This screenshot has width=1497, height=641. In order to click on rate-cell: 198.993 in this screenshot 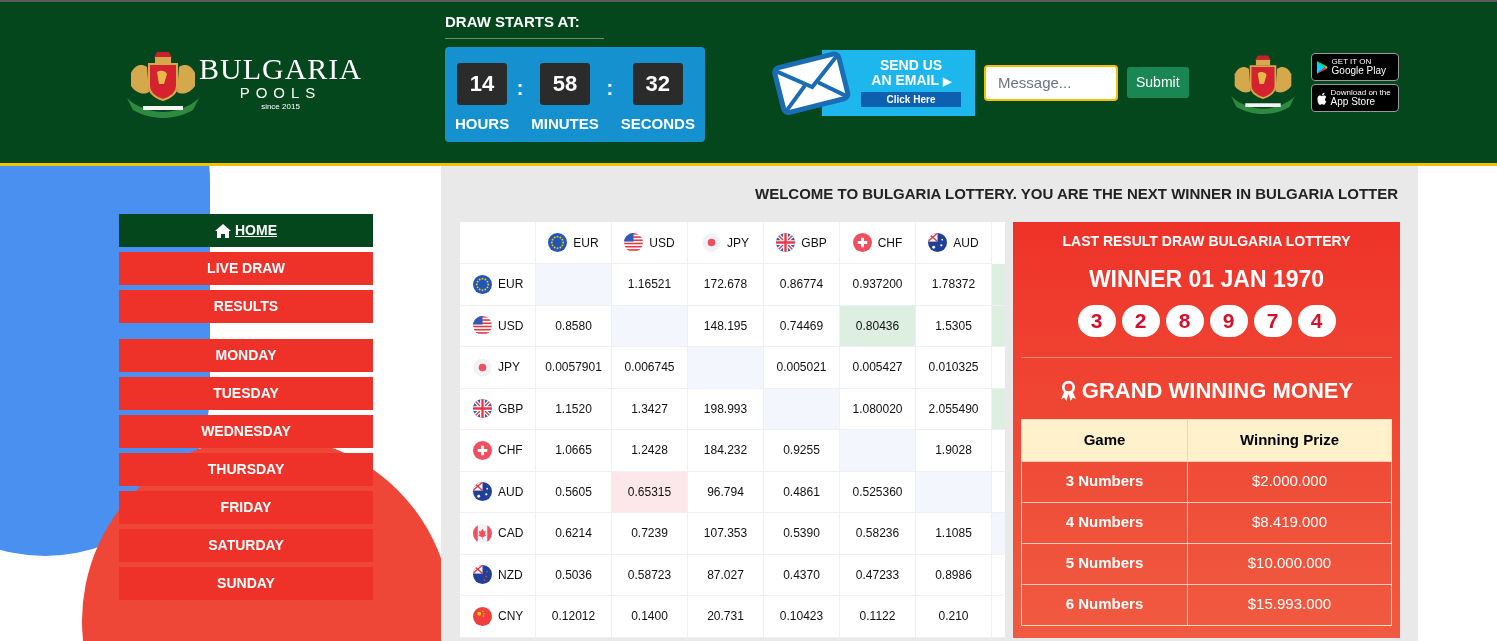, I will do `click(726, 409)`.